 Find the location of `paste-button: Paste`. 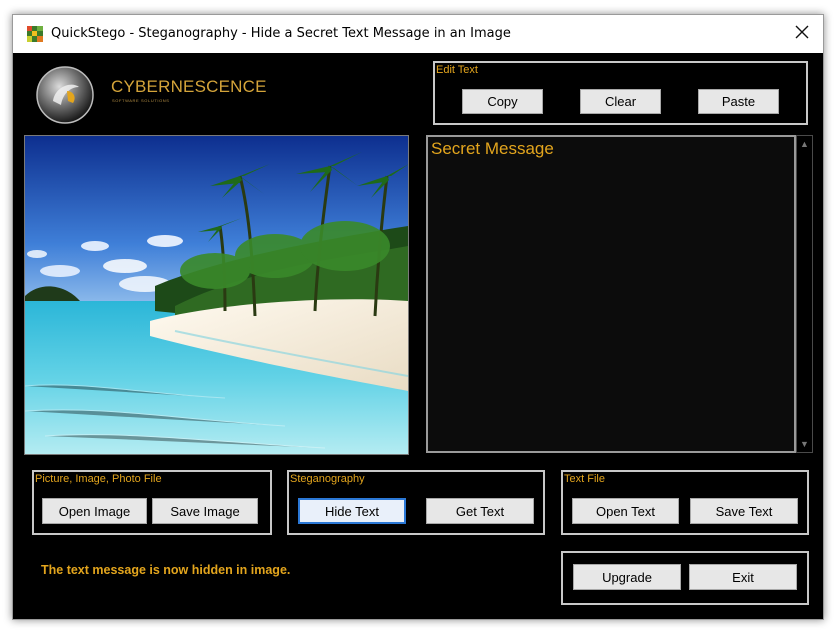

paste-button: Paste is located at coordinates (738, 101).